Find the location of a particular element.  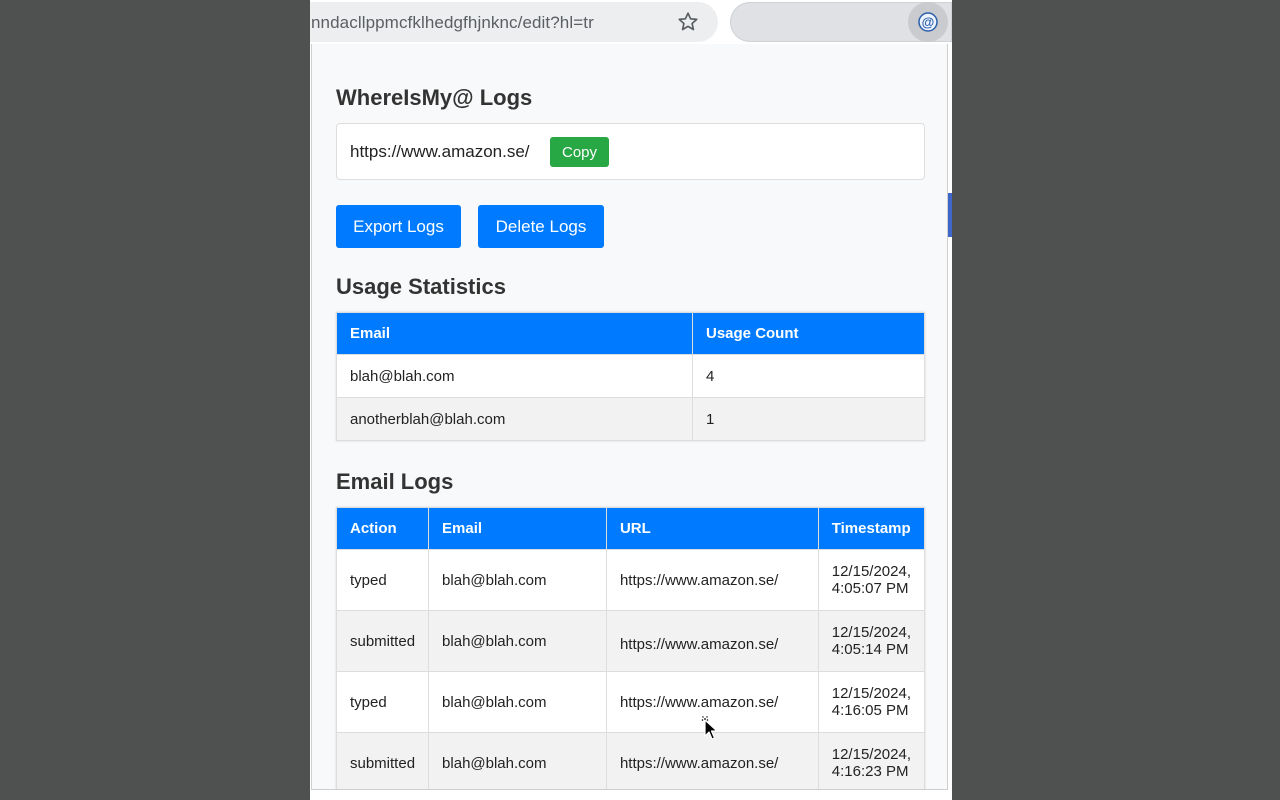

column-header: Timestamp is located at coordinates (871, 528).